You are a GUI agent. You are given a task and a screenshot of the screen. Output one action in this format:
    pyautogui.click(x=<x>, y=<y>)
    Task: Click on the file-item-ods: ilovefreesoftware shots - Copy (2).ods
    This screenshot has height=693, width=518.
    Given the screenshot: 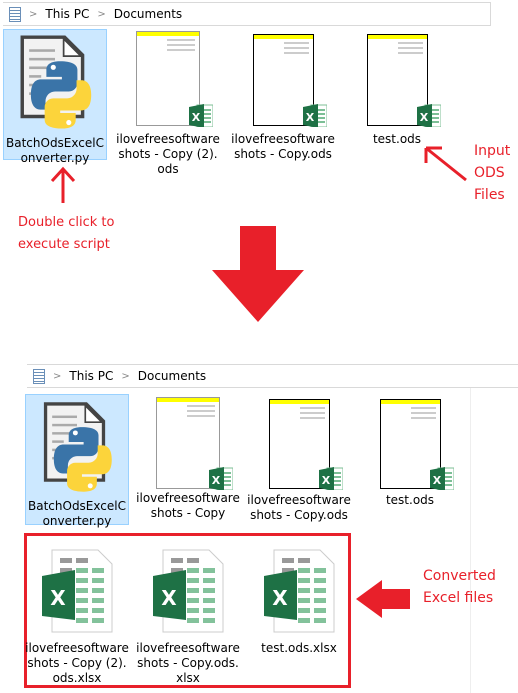 What is the action you would take?
    pyautogui.click(x=168, y=104)
    